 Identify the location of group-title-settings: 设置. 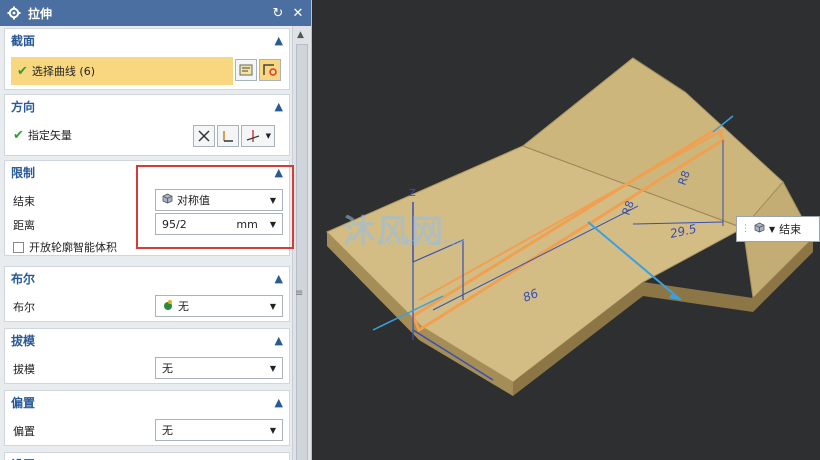
(23, 458).